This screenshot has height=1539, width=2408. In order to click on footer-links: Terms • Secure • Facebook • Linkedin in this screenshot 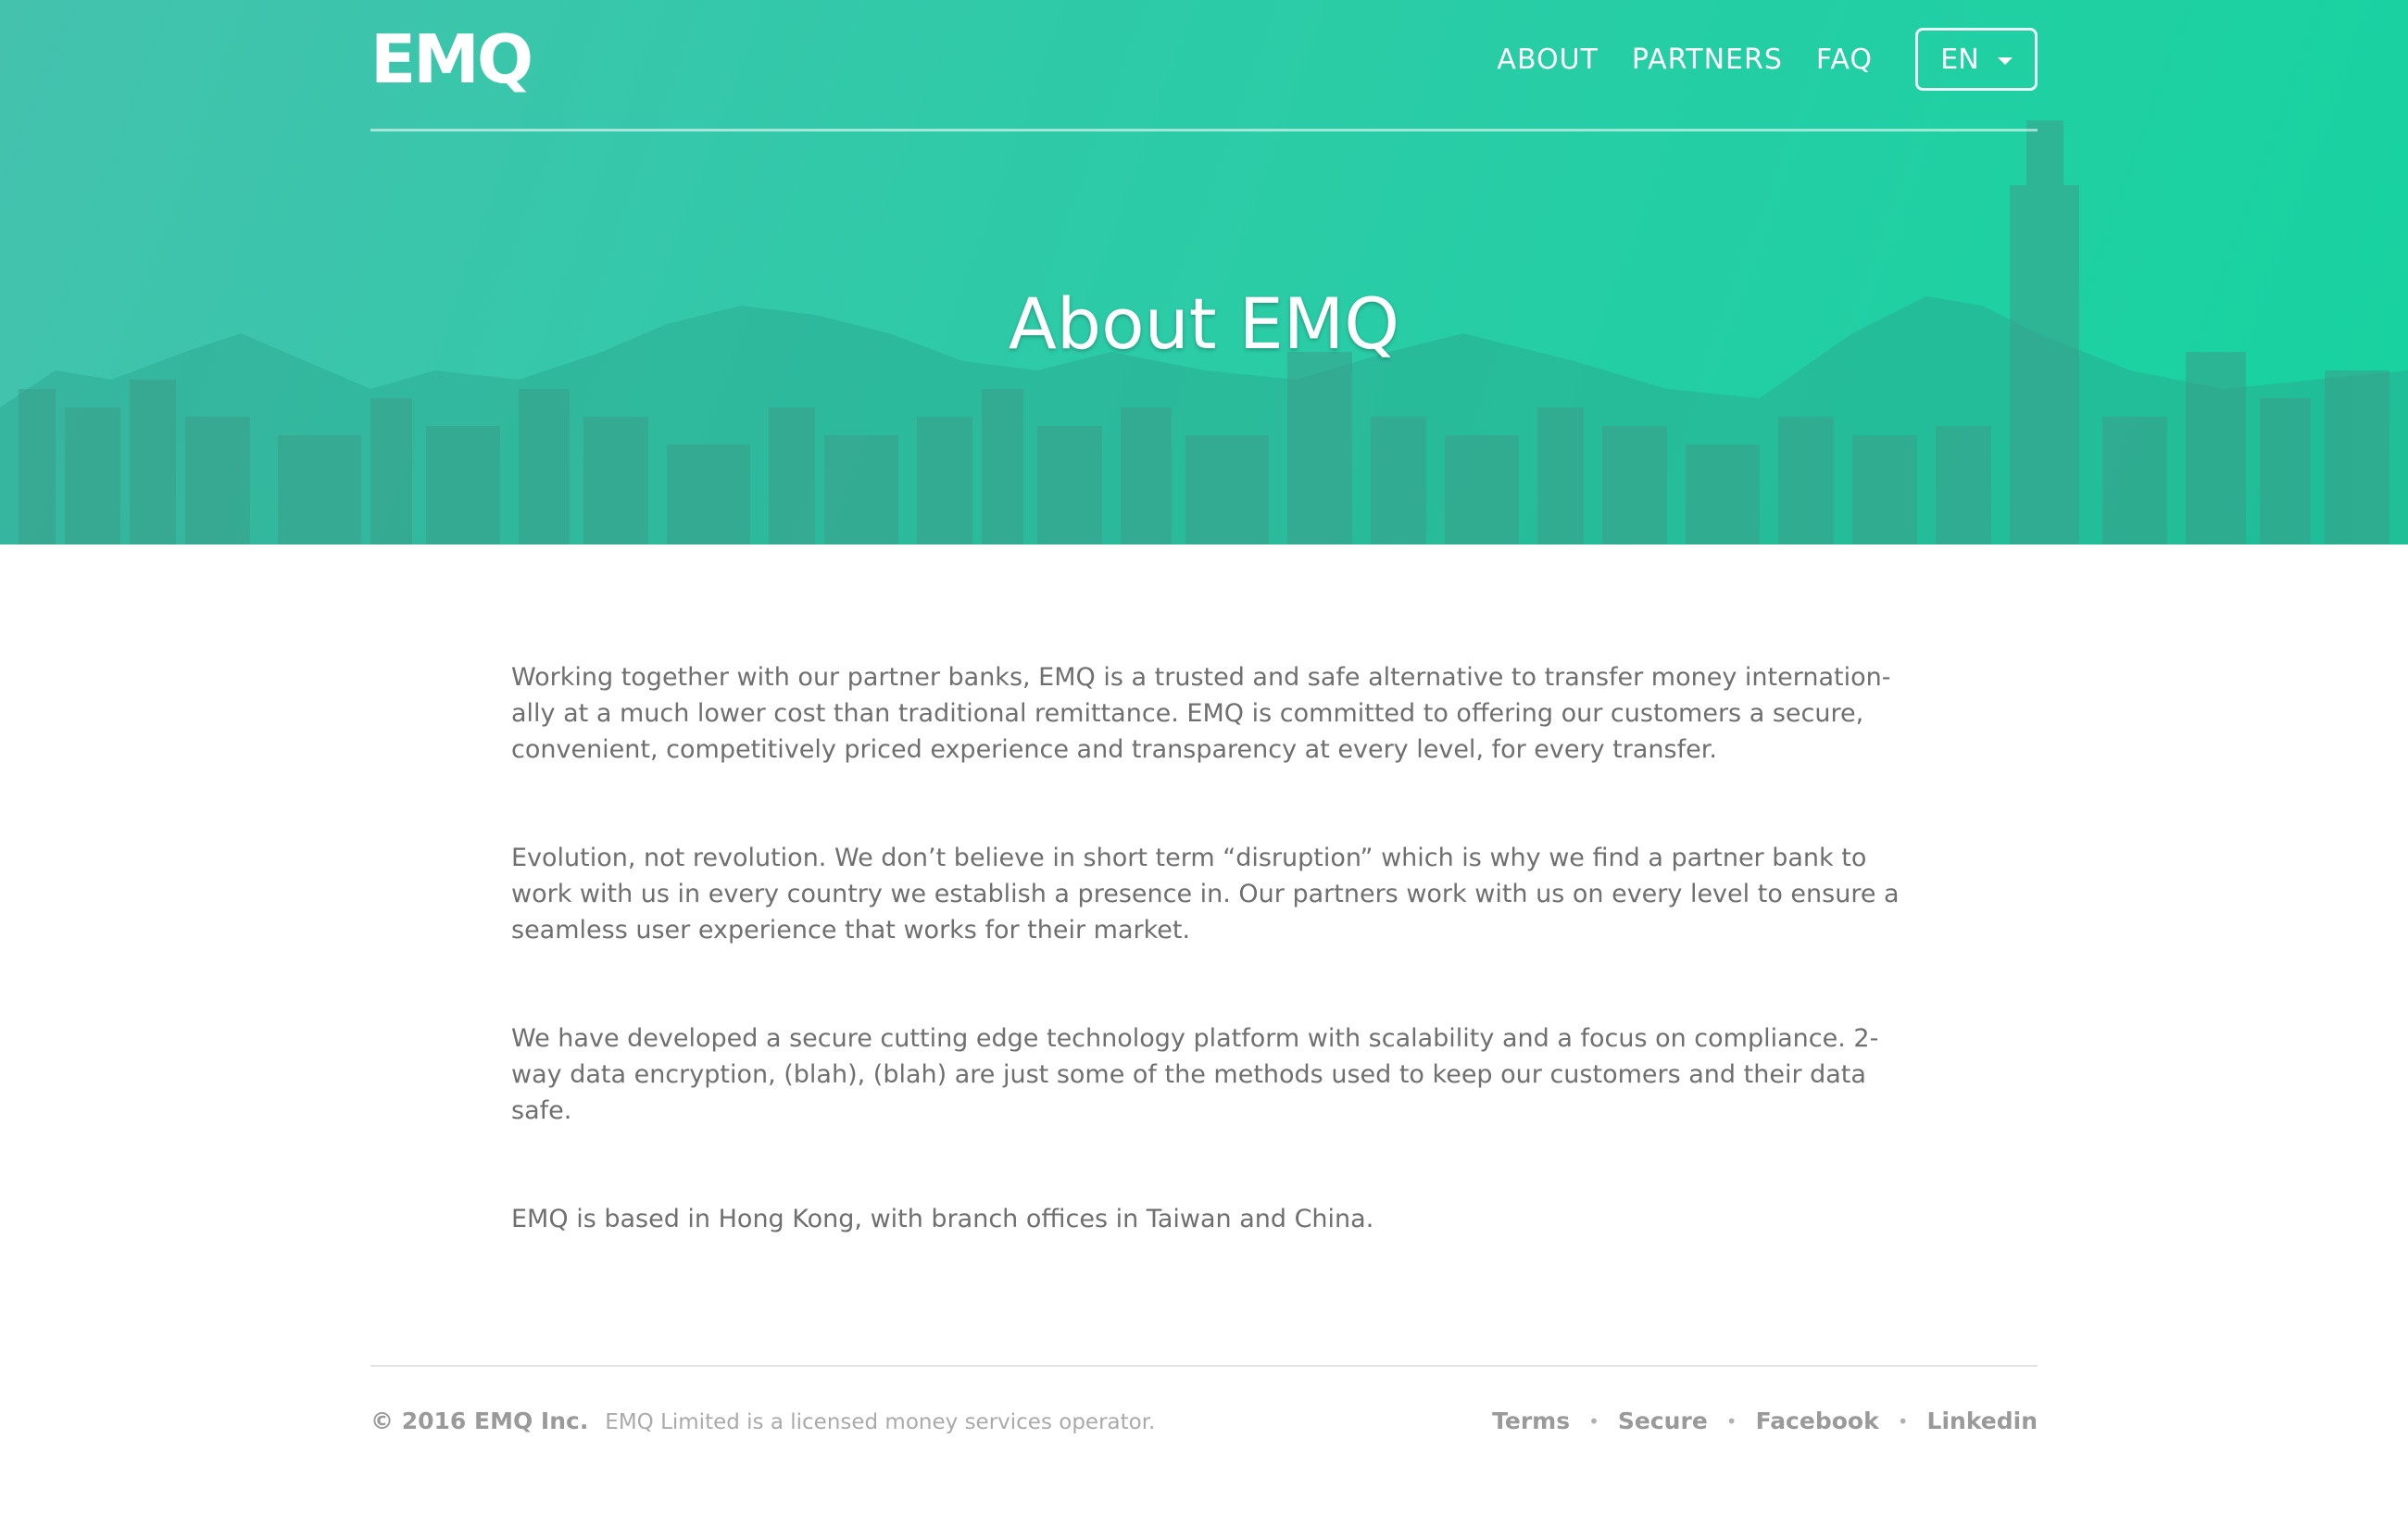, I will do `click(1765, 1421)`.